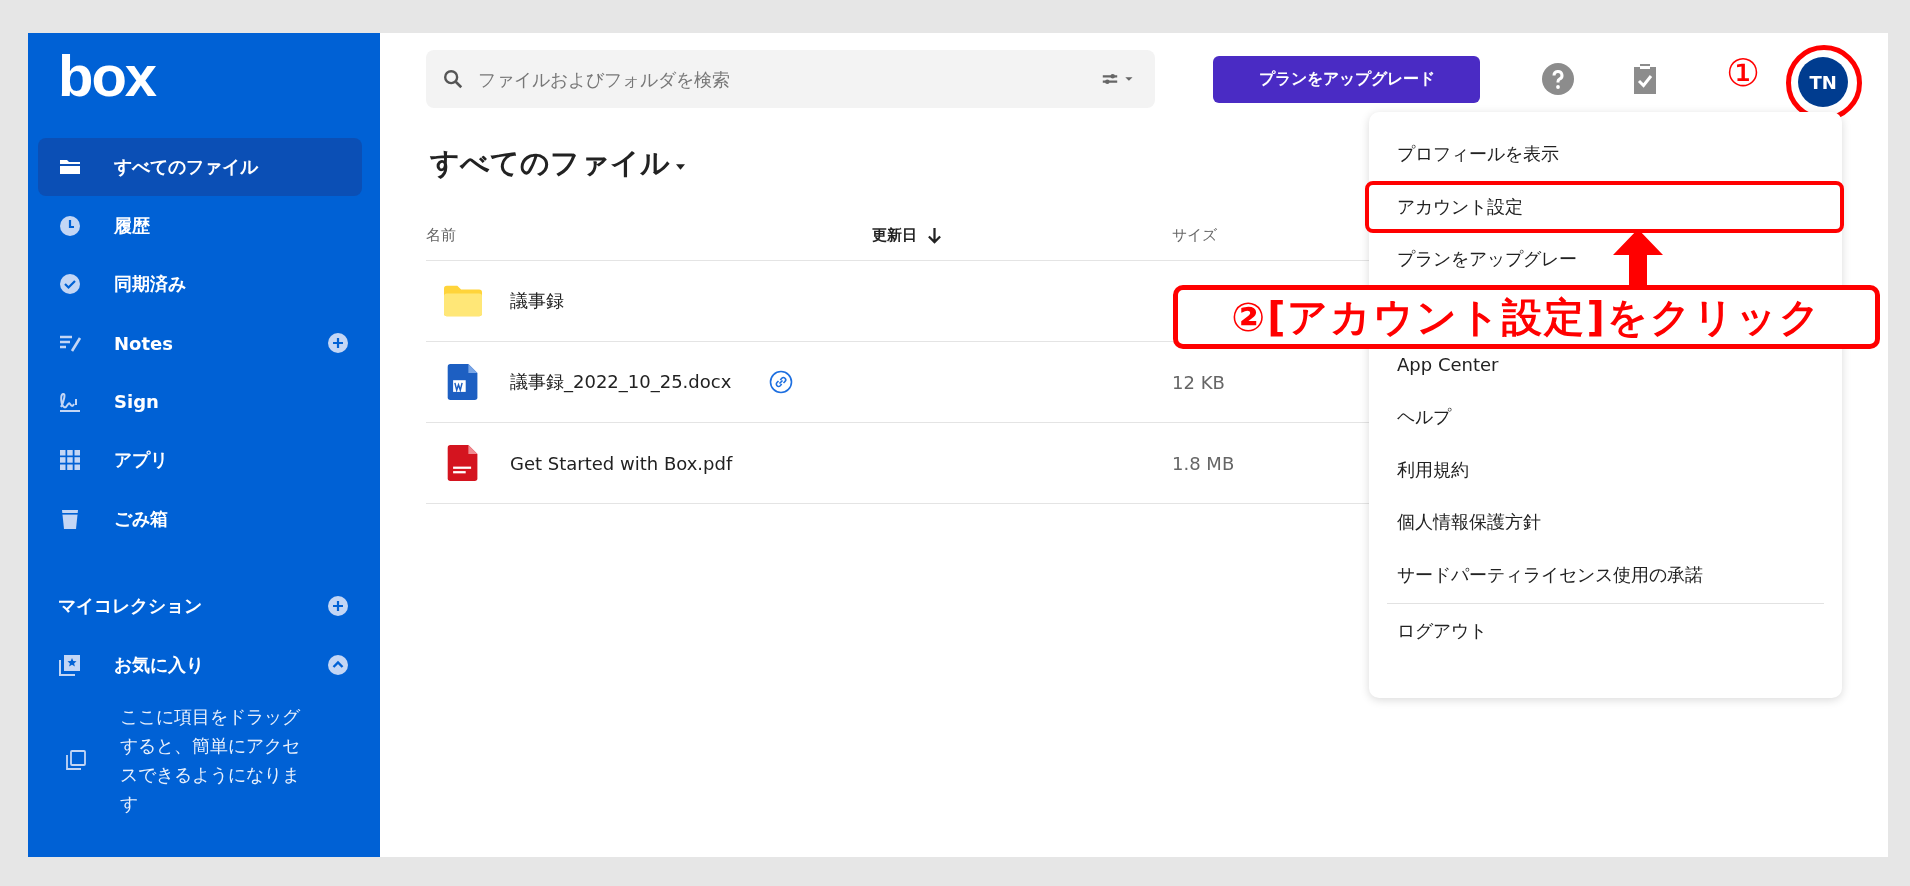 Image resolution: width=1910 pixels, height=886 pixels. I want to click on sidebar-item-label: アプリ, so click(141, 460).